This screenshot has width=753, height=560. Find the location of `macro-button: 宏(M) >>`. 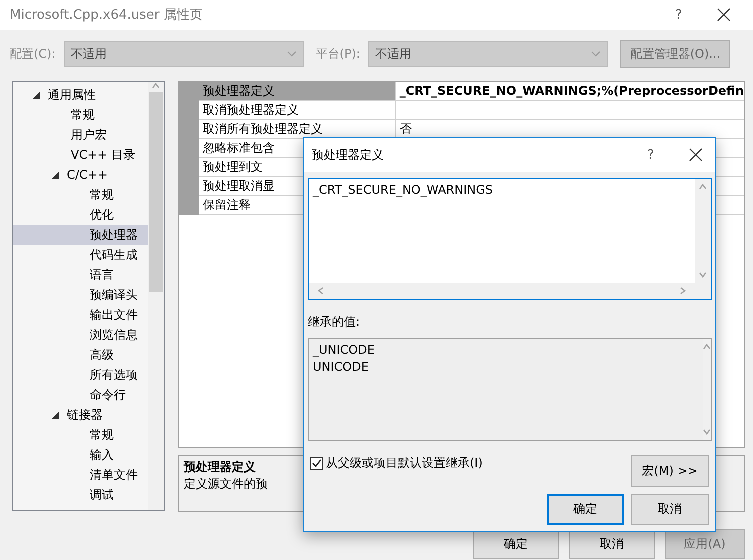

macro-button: 宏(M) >> is located at coordinates (670, 471).